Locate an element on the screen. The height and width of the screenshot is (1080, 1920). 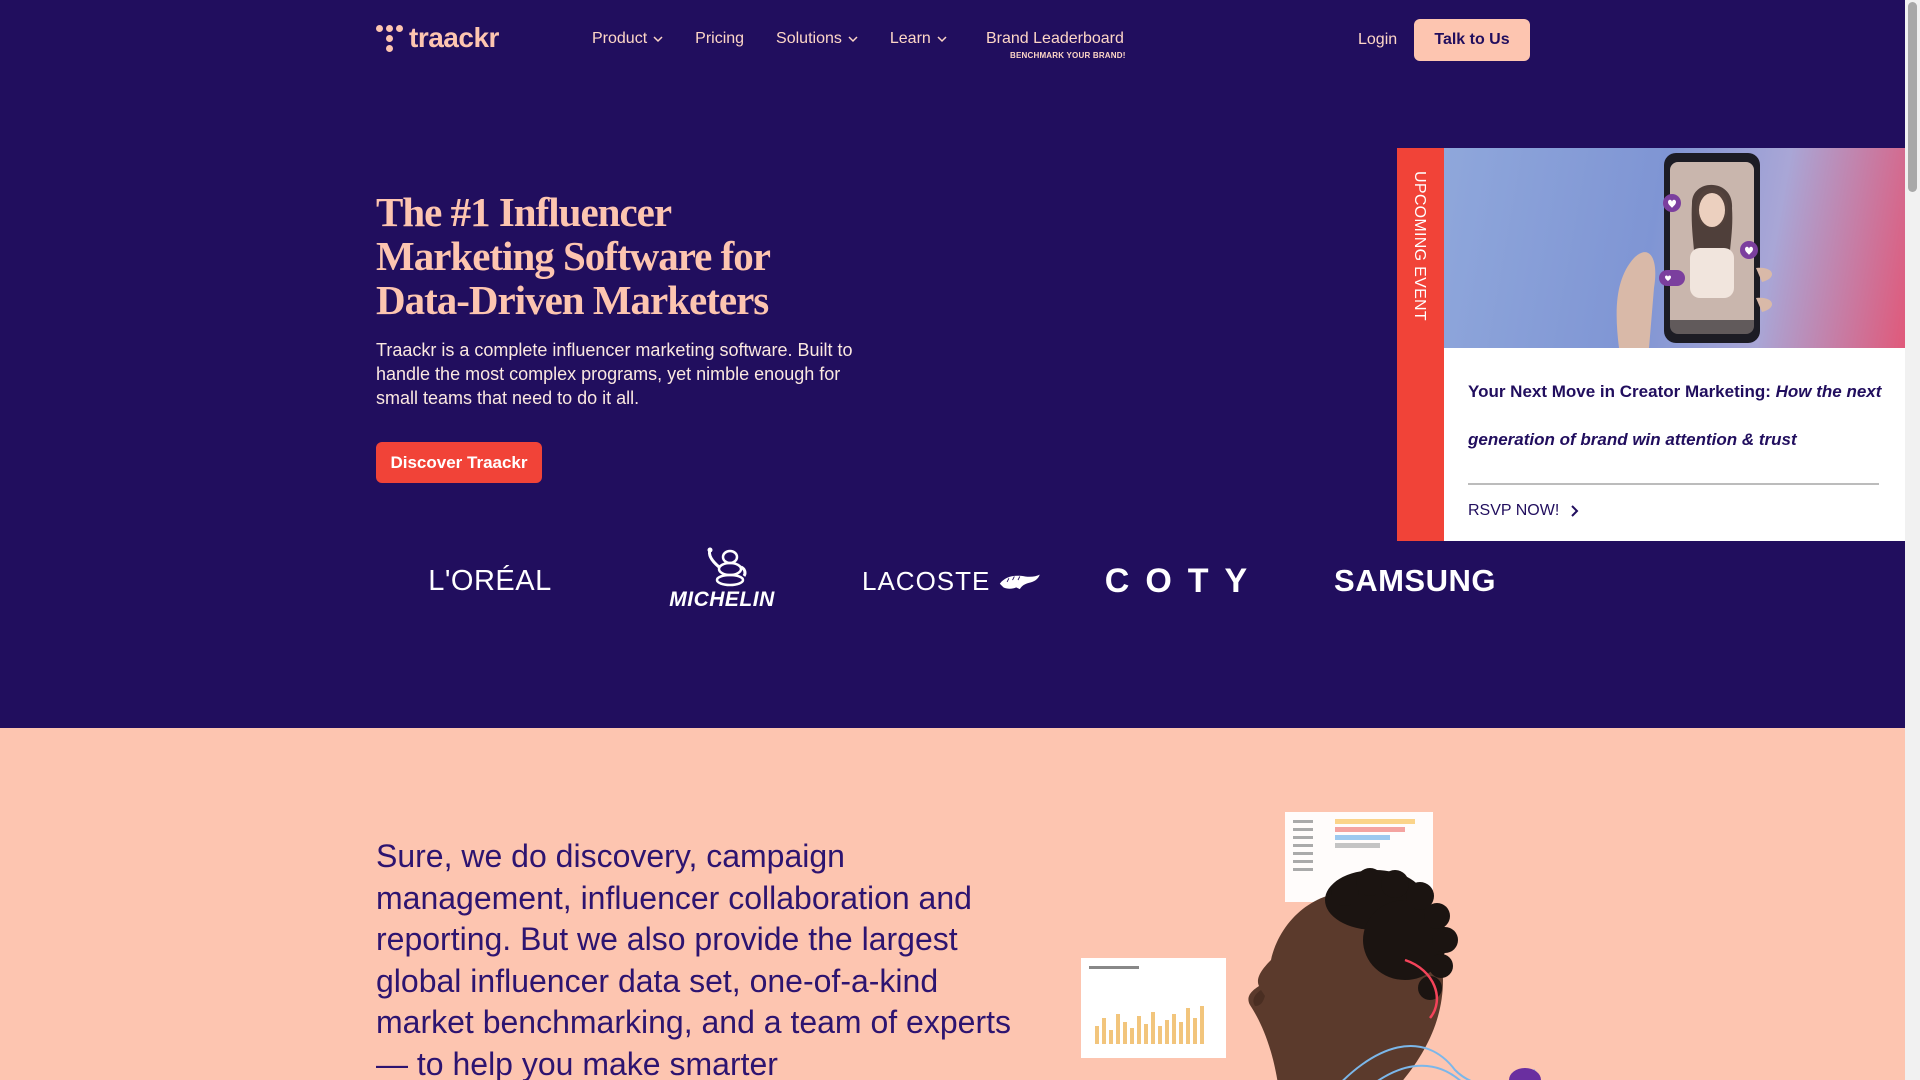
login-link: Login is located at coordinates (1377, 40).